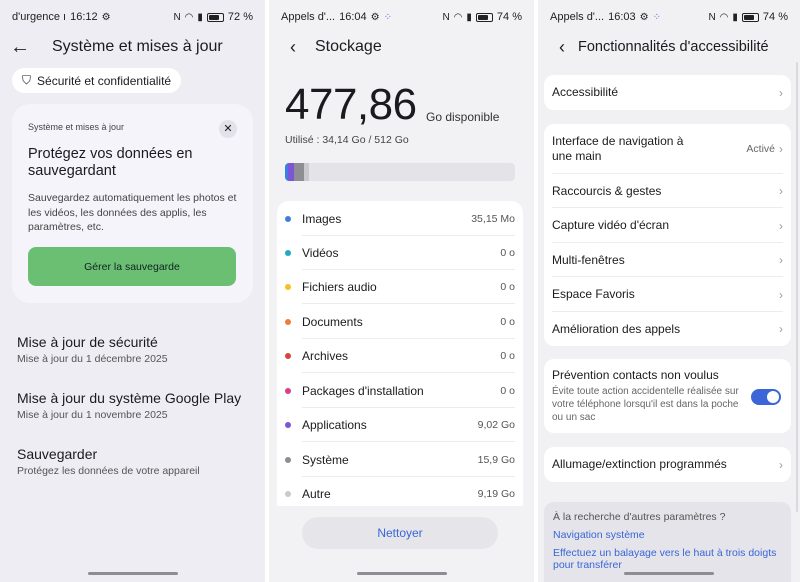  I want to click on schedule-card: Allumage/extinction programmés ›, so click(667, 464).